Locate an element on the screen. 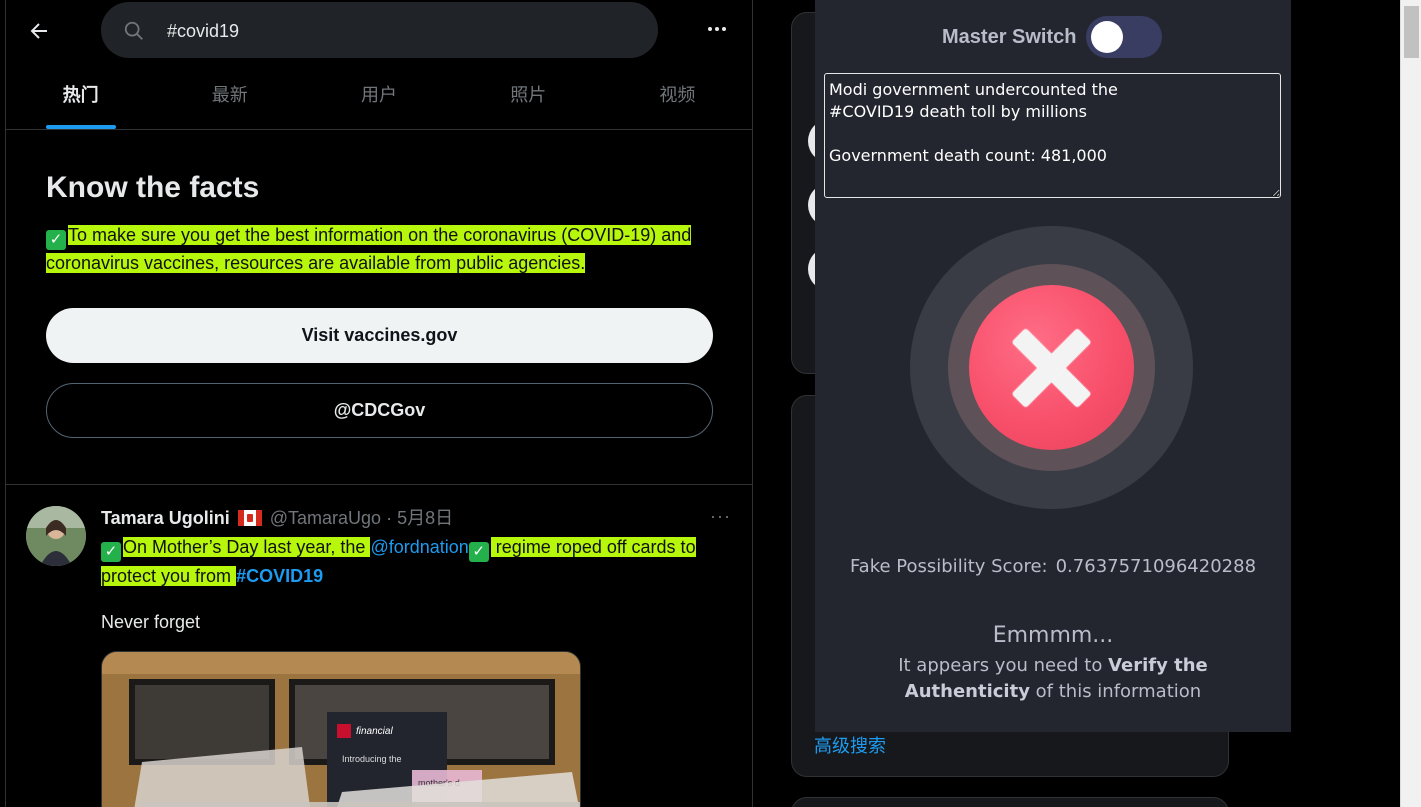 This screenshot has height=807, width=1421. hashtag-link: #COVID19 is located at coordinates (279, 576).